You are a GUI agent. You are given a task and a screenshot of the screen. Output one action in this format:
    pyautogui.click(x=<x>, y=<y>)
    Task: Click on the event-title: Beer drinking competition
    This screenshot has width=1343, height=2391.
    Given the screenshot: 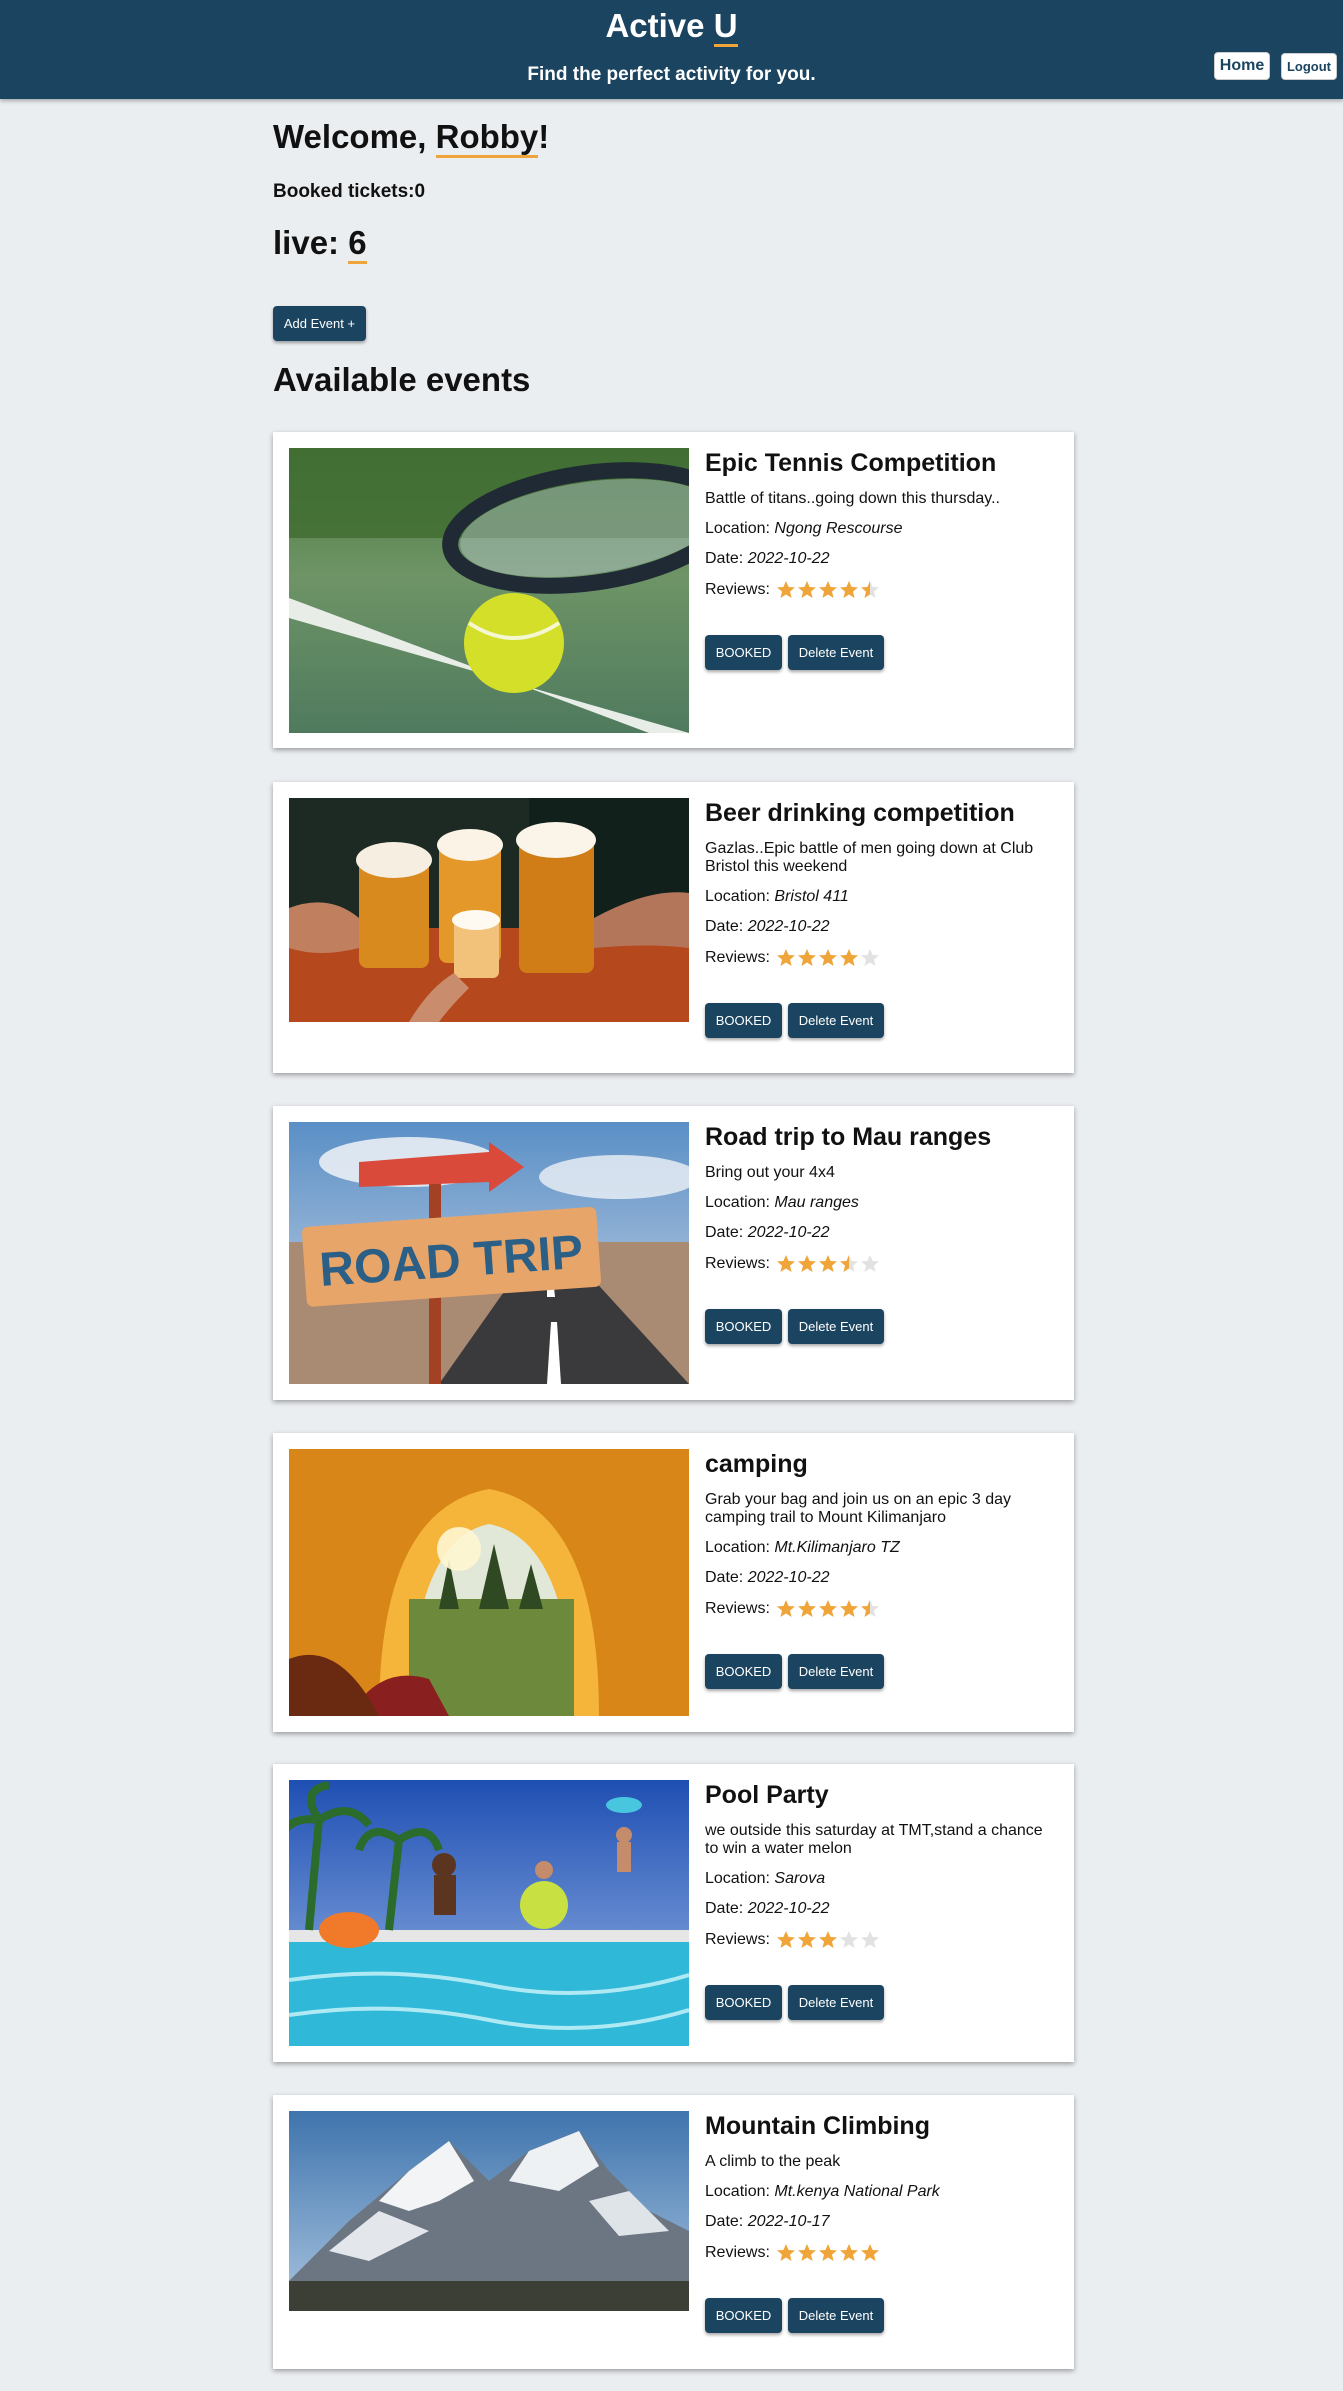 What is the action you would take?
    pyautogui.click(x=860, y=813)
    